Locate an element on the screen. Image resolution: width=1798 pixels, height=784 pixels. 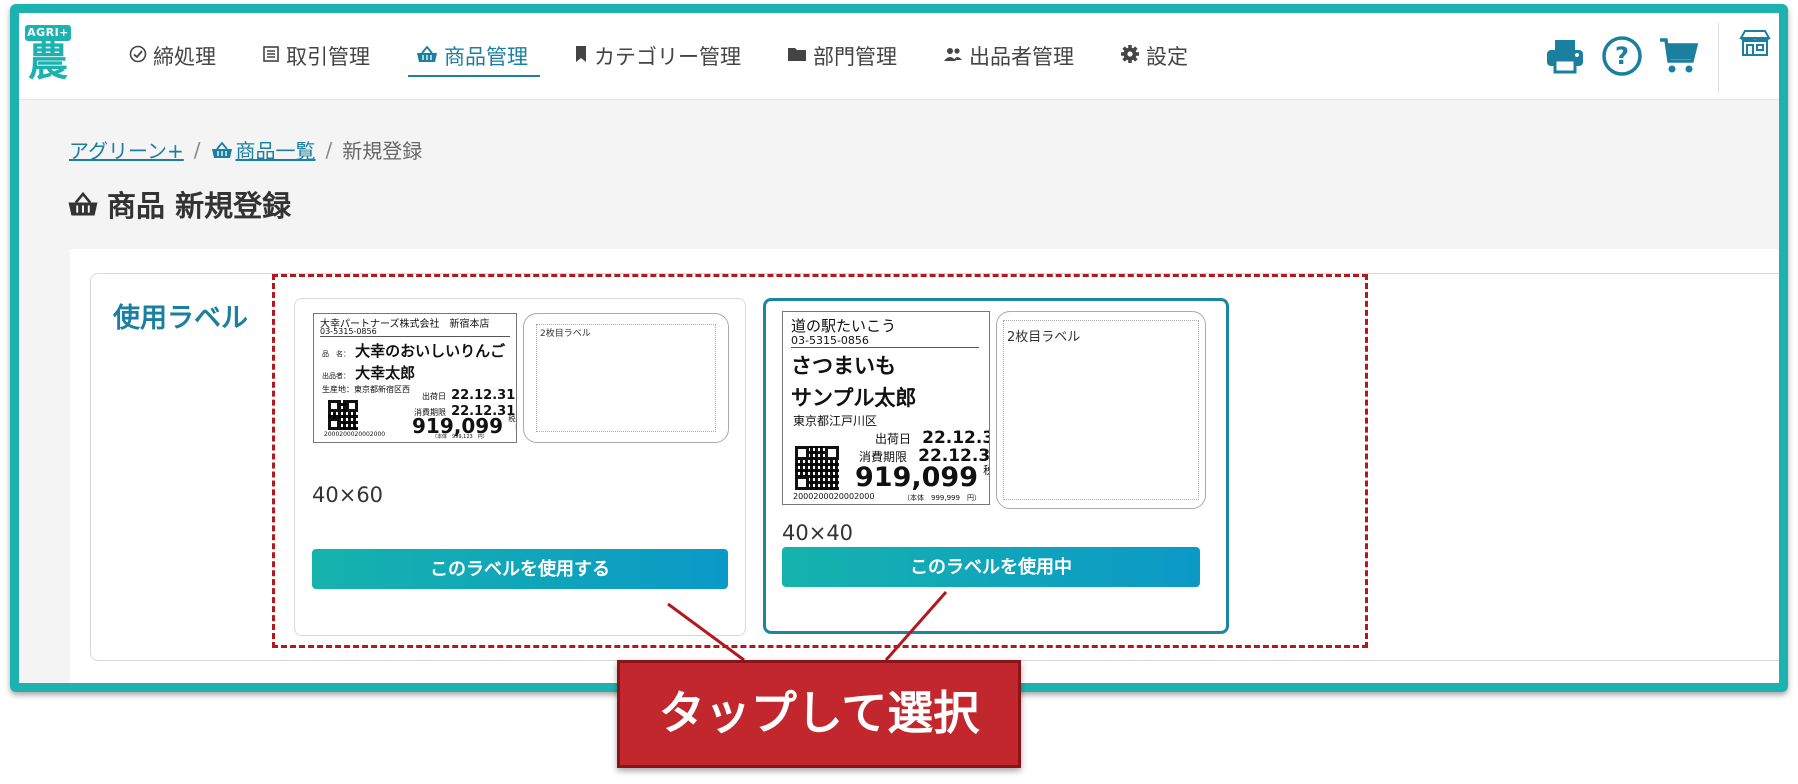
printer-icon is located at coordinates (1565, 56).